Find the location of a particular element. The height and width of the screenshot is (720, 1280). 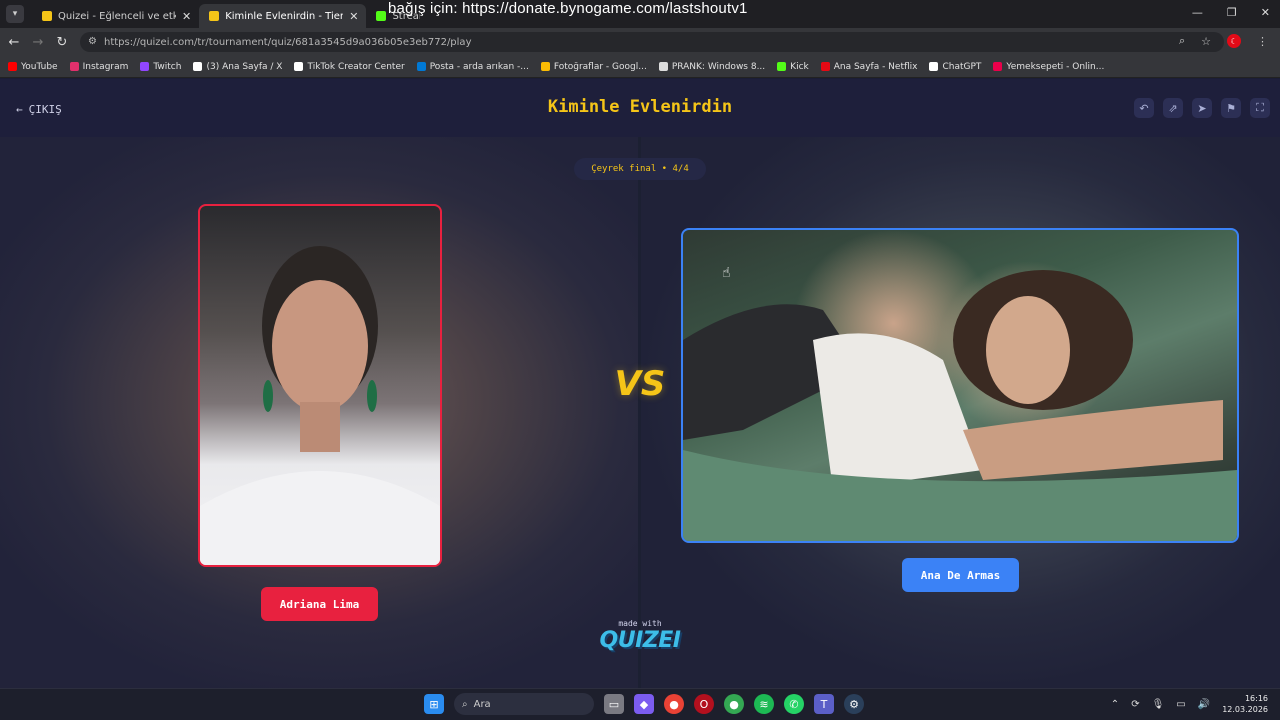

close-window-icon: ✕ is located at coordinates (1265, 12).